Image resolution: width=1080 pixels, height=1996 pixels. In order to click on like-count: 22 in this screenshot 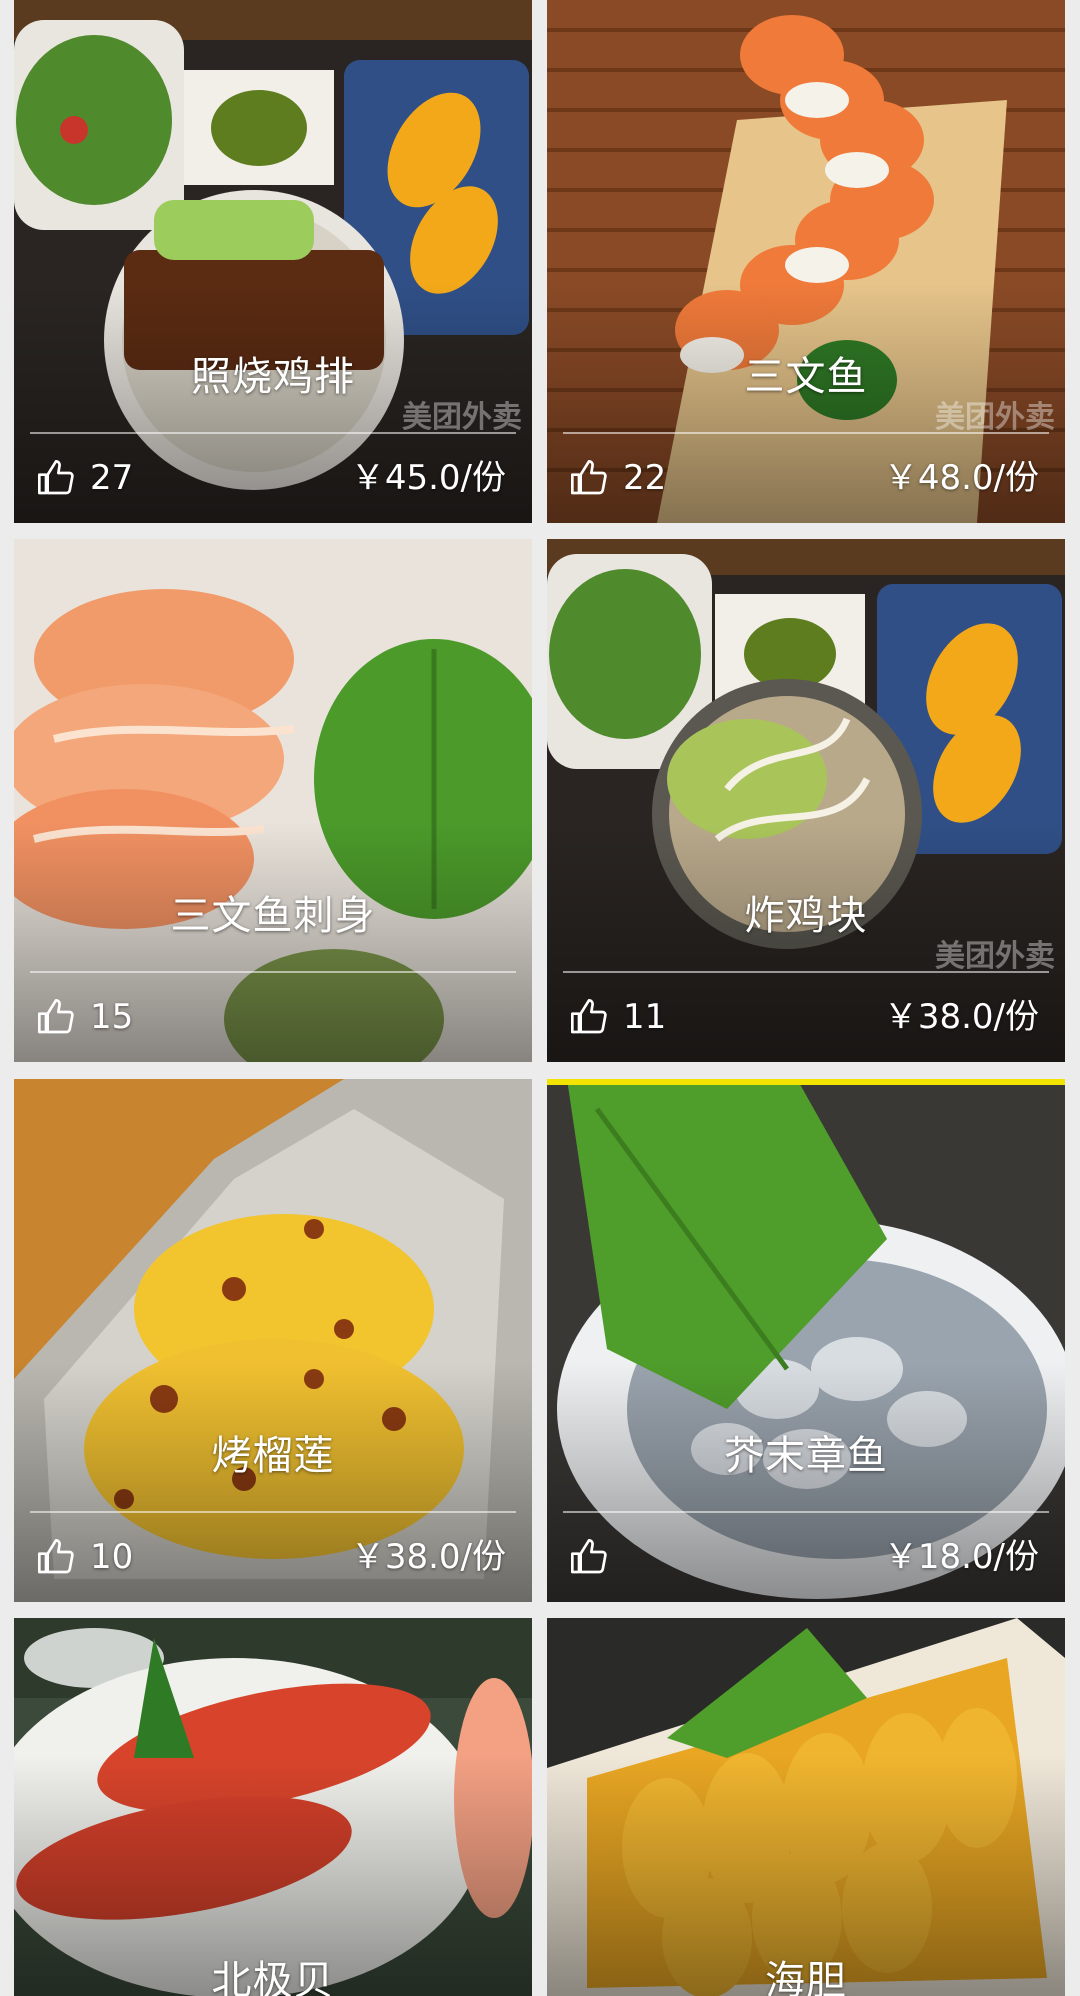, I will do `click(645, 478)`.